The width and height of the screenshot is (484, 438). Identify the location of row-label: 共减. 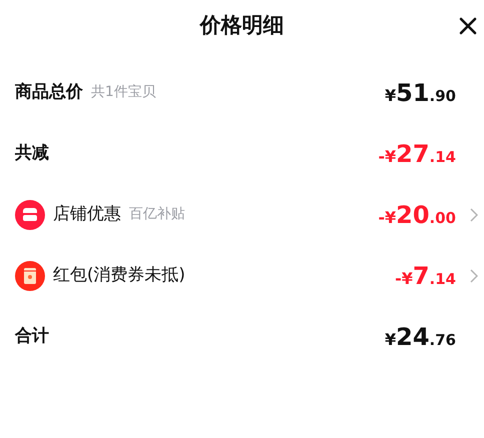
(32, 153).